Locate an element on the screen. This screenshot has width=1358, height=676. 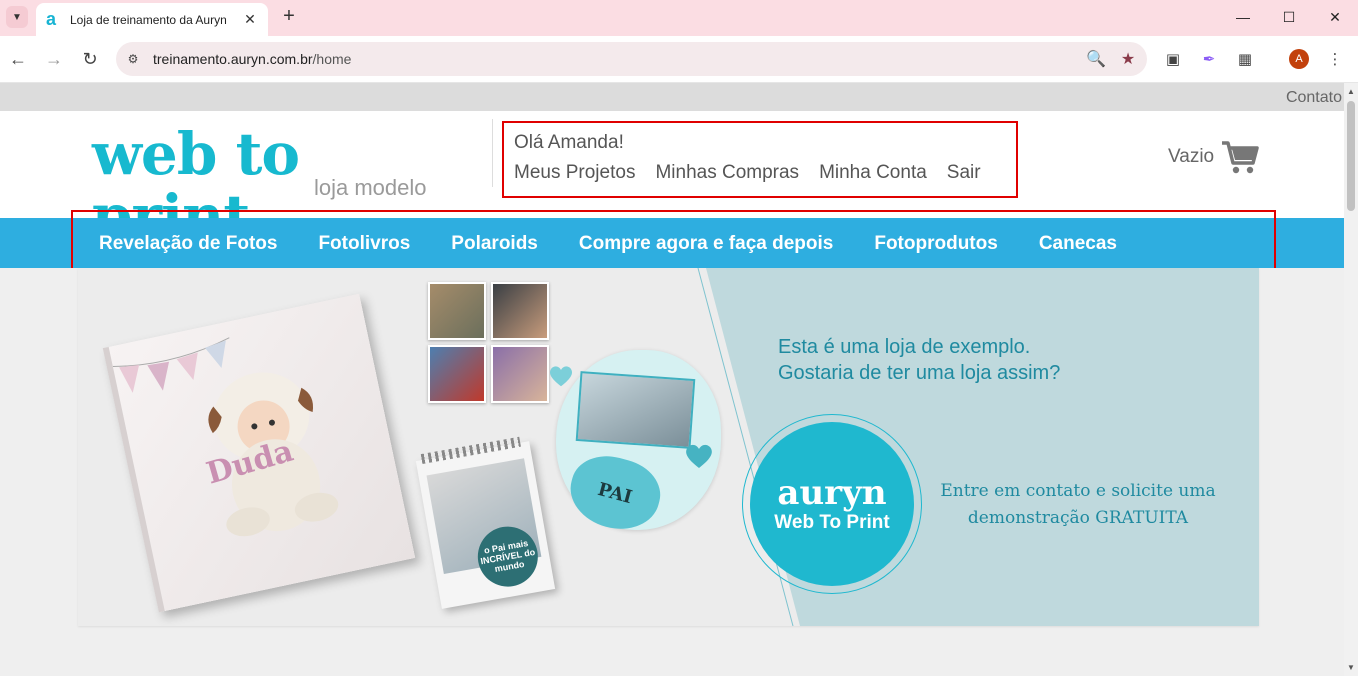
address-bar: ⚙ treinamento.auryn.com.br/home 🔍 ★ is located at coordinates (631, 59).